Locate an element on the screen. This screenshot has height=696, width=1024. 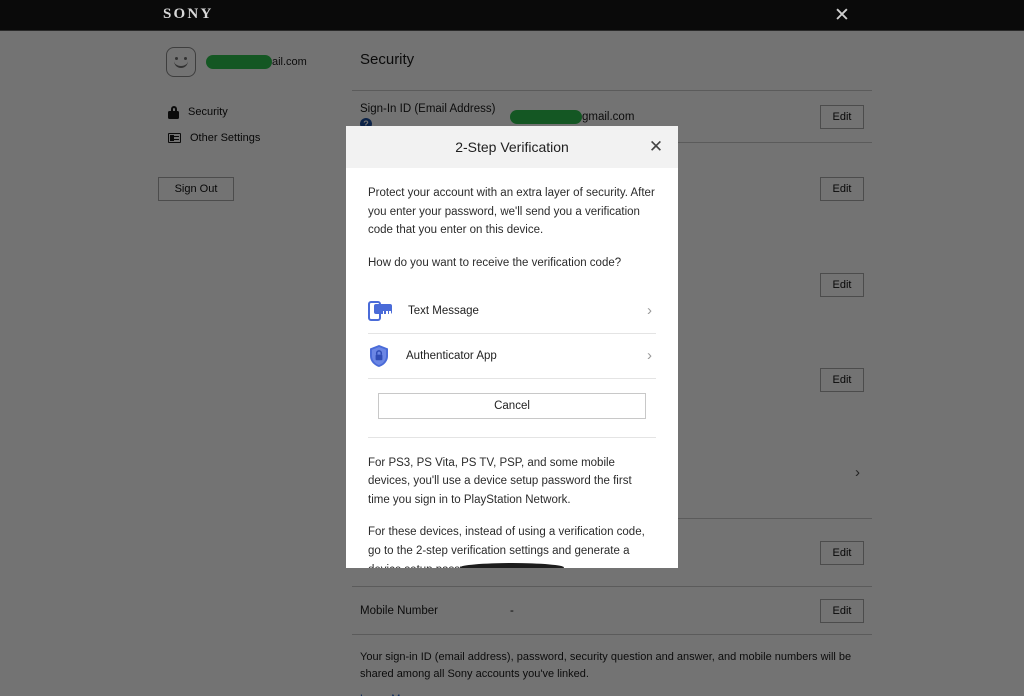
page-title: Security is located at coordinates (387, 59).